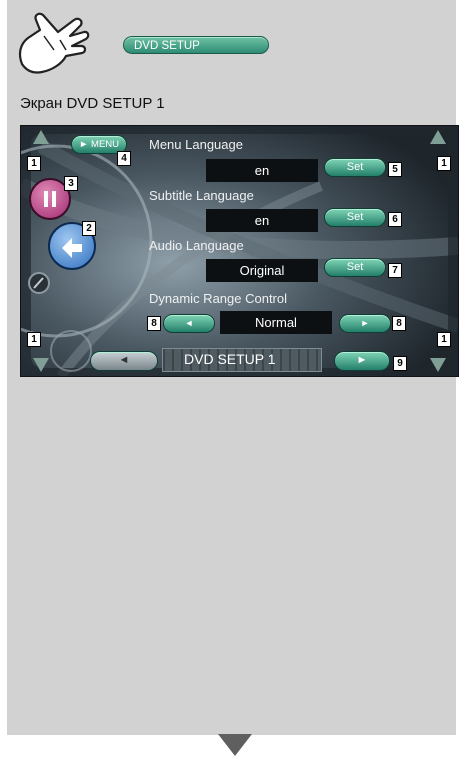 The width and height of the screenshot is (471, 764). Describe the element at coordinates (276, 322) in the screenshot. I see `drc-value: Normal` at that location.